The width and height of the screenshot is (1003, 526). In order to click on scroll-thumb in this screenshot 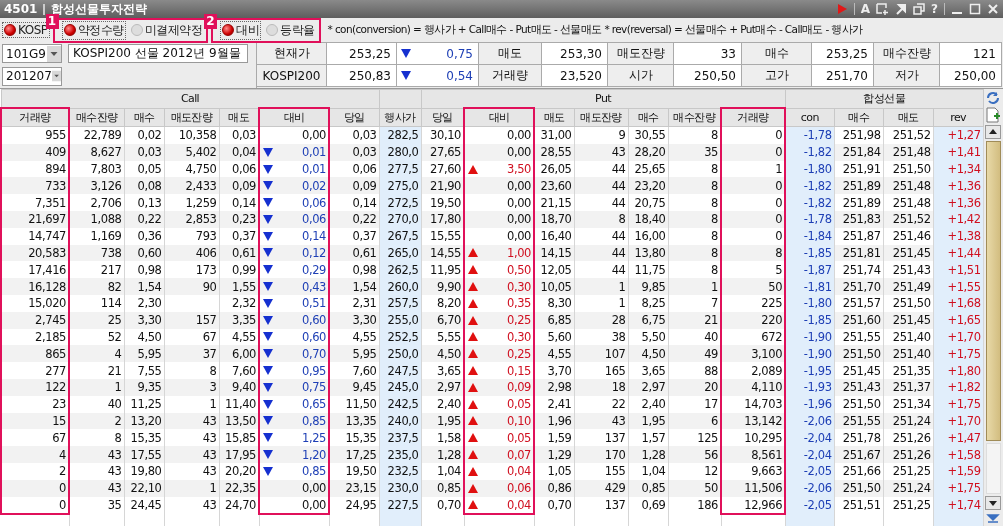, I will do `click(993, 291)`.